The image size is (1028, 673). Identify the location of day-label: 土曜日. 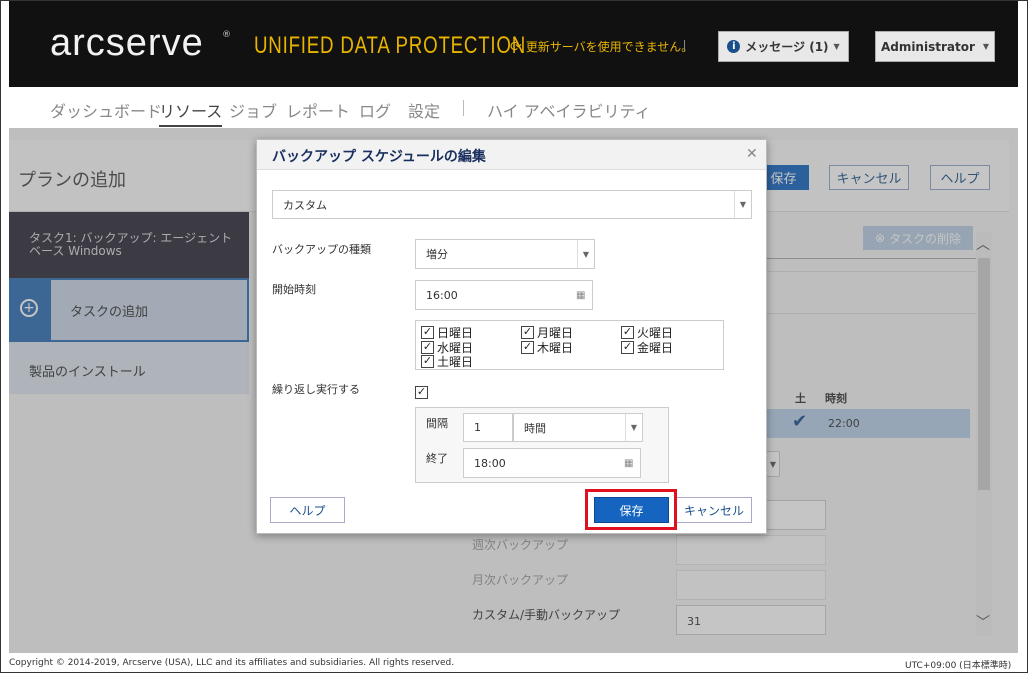
(455, 362).